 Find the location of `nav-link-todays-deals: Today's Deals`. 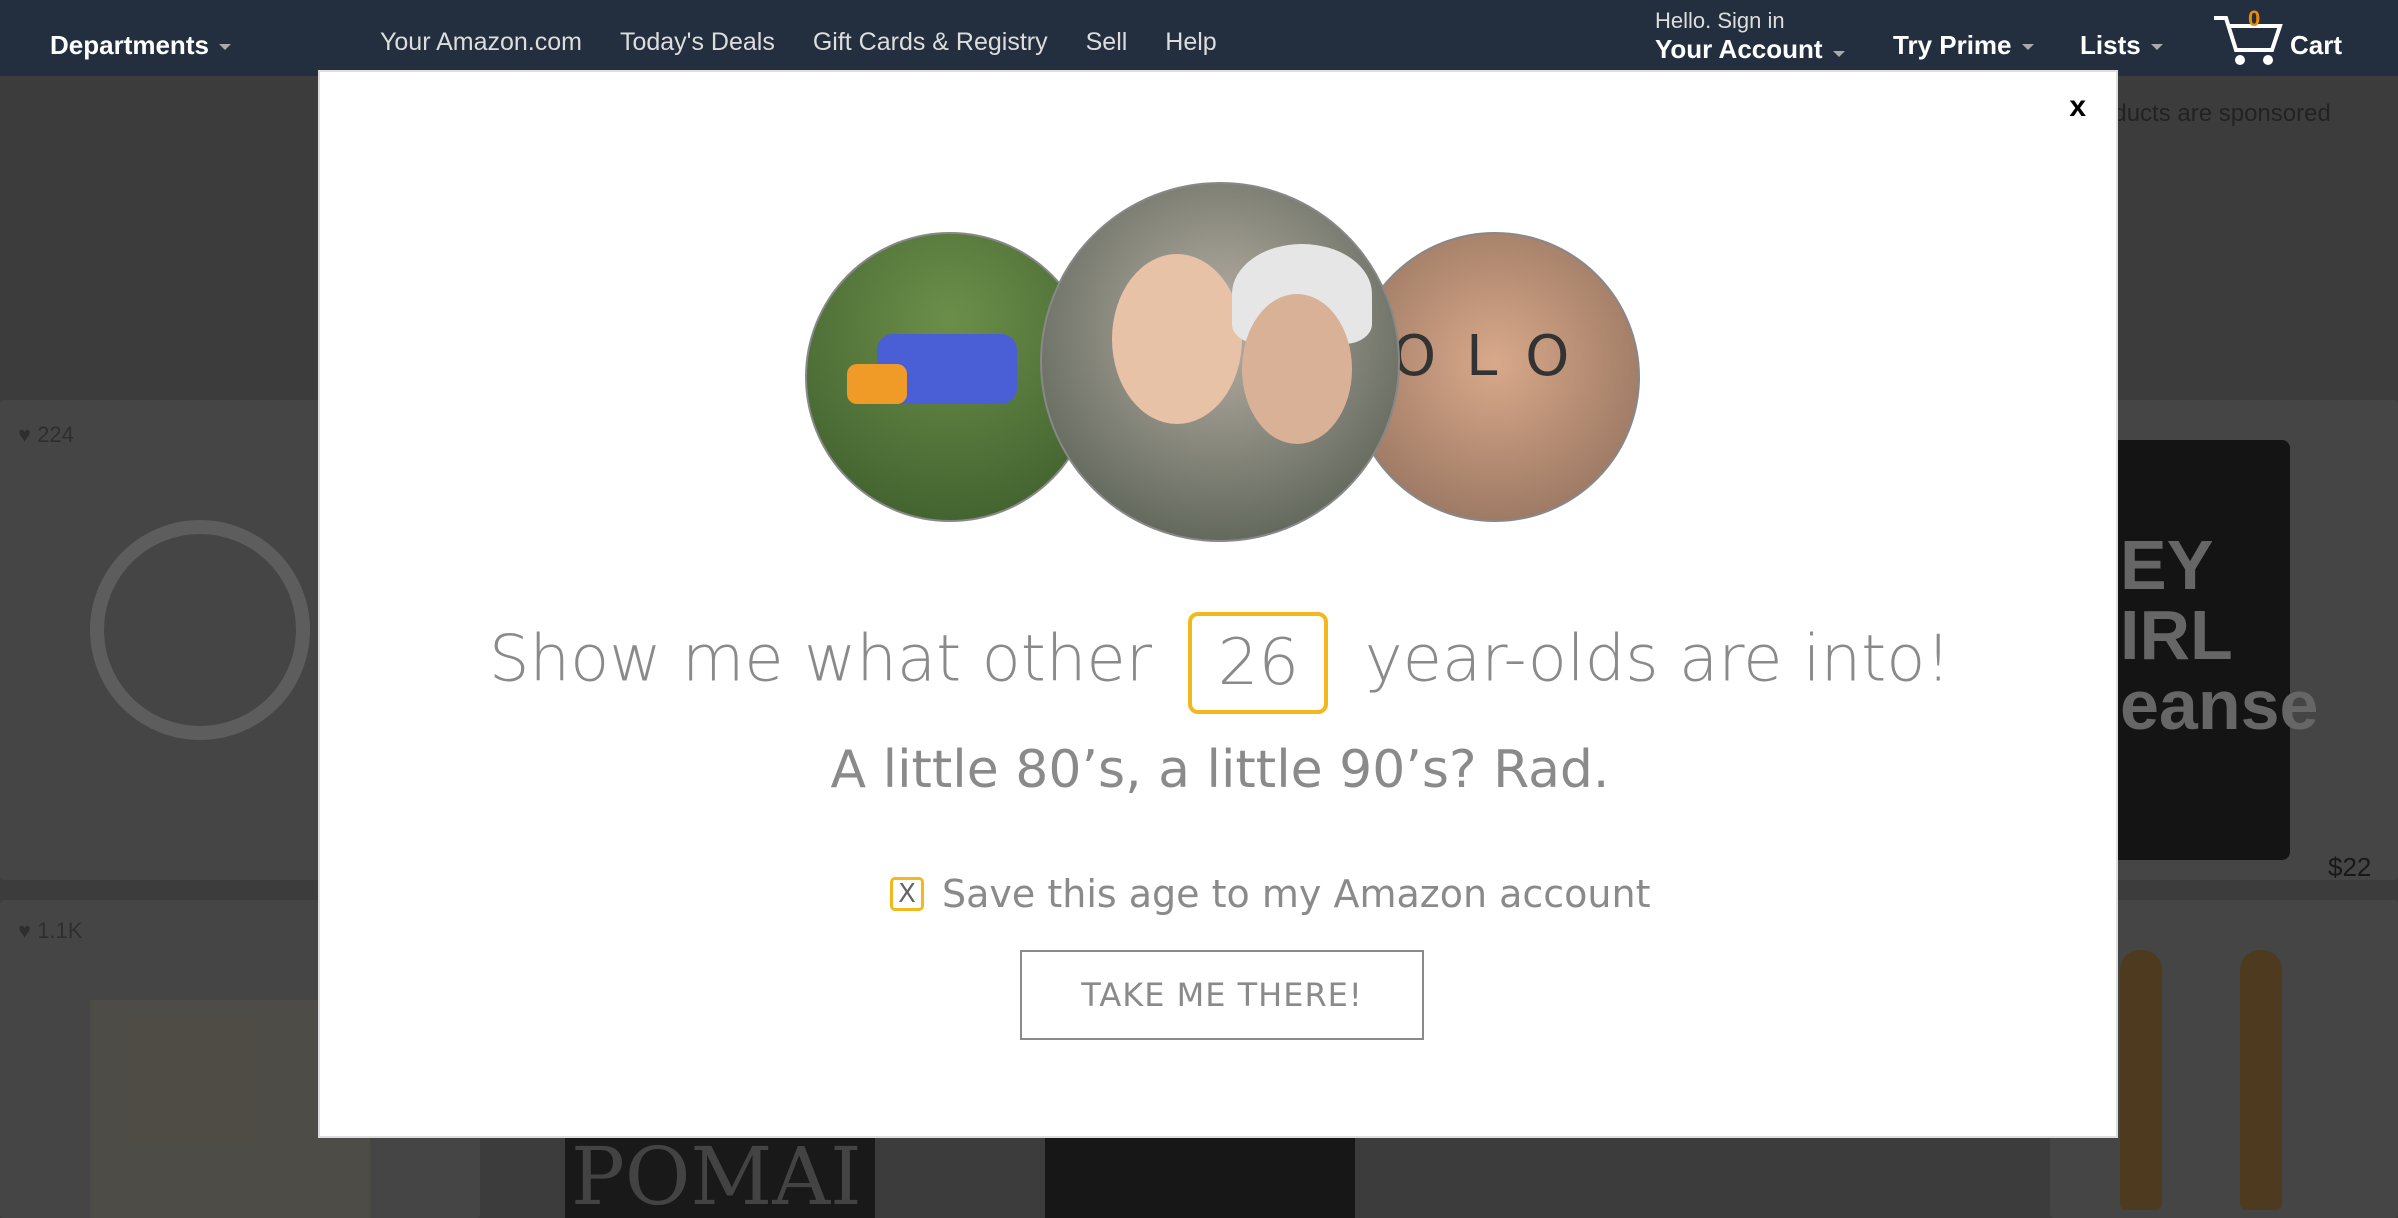

nav-link-todays-deals: Today's Deals is located at coordinates (697, 42).